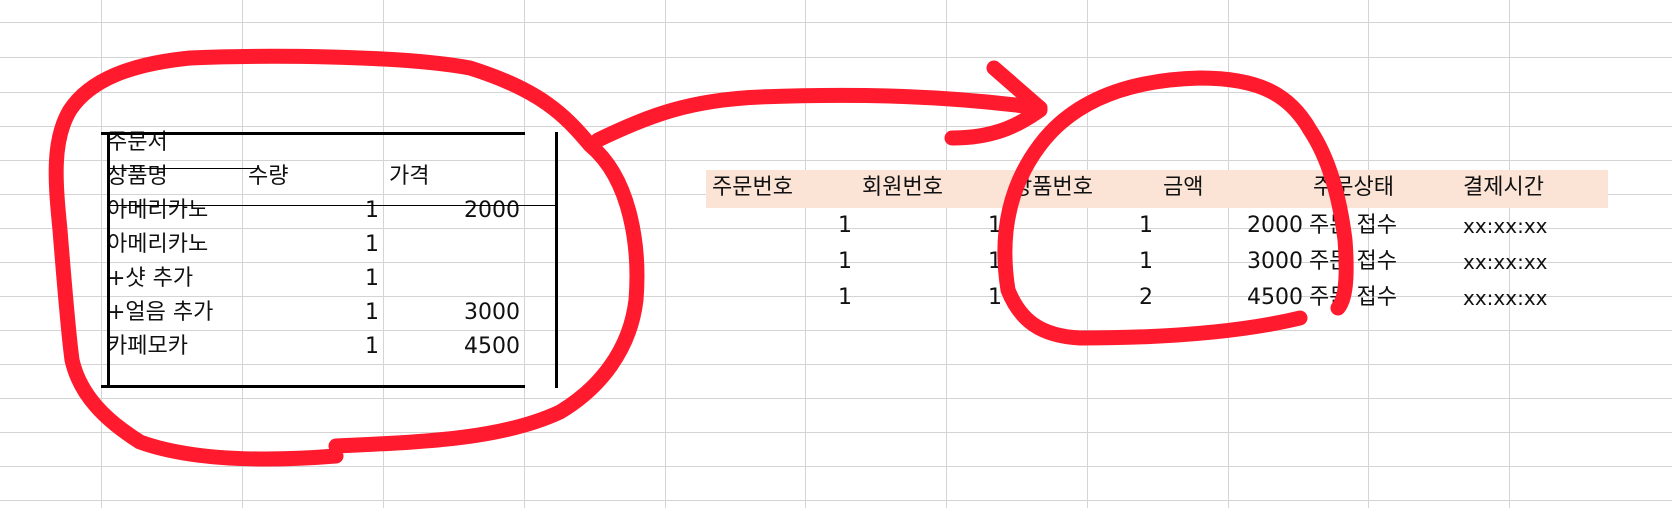  Describe the element at coordinates (171, 313) in the screenshot. I see `order-form-cell-name: +얼음 추가` at that location.